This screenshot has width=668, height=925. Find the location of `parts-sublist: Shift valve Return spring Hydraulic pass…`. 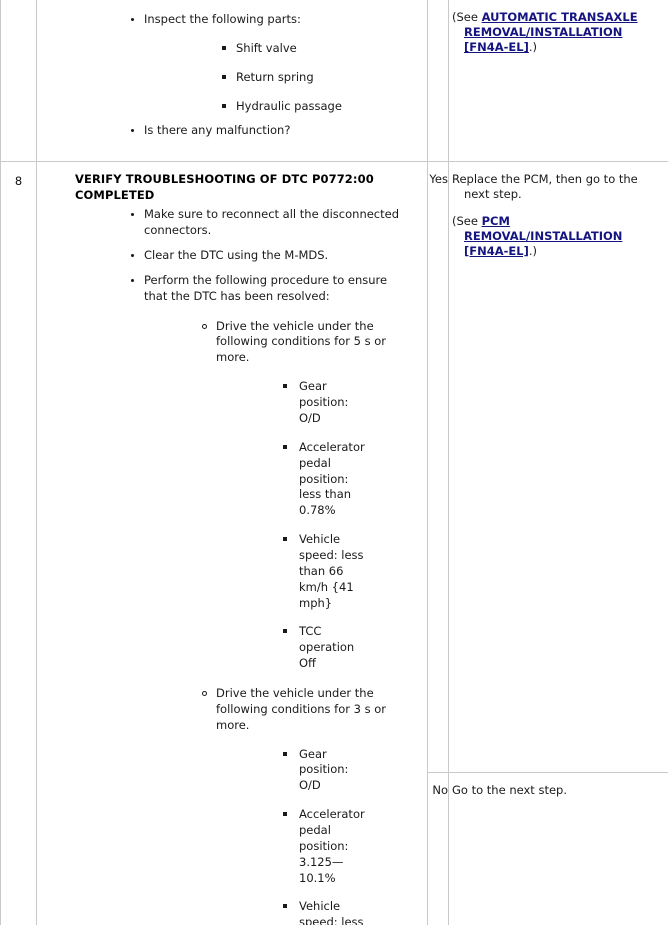

parts-sublist: Shift valve Return spring Hydraulic pass… is located at coordinates (278, 78).